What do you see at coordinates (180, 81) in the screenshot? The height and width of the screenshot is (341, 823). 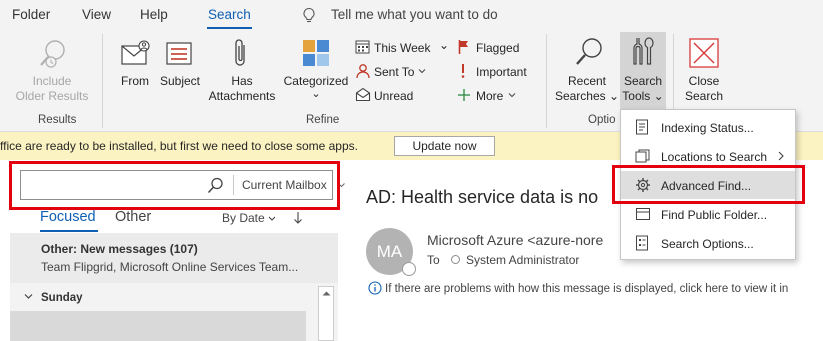 I see `subject-label: Subject` at bounding box center [180, 81].